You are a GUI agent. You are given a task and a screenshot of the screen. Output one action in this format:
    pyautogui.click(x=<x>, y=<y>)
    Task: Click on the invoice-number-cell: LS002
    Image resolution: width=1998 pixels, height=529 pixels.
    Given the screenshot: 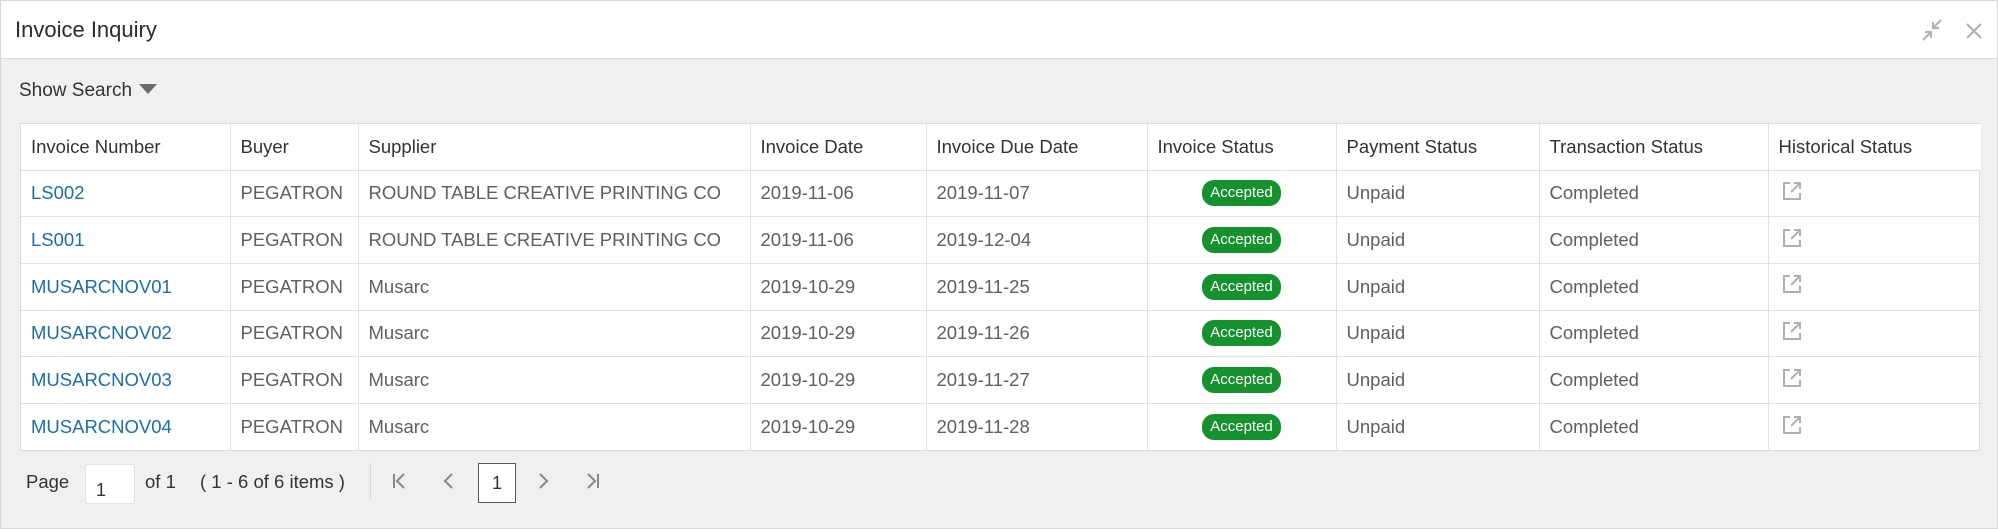 What is the action you would take?
    pyautogui.click(x=126, y=194)
    